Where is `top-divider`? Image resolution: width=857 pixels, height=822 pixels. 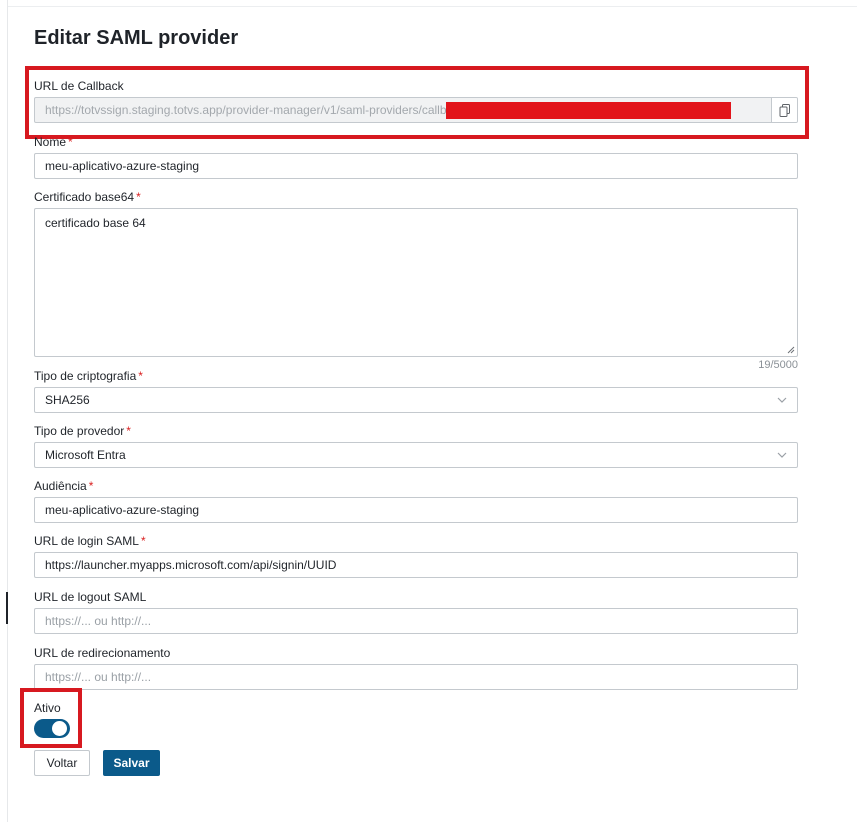
top-divider is located at coordinates (432, 6).